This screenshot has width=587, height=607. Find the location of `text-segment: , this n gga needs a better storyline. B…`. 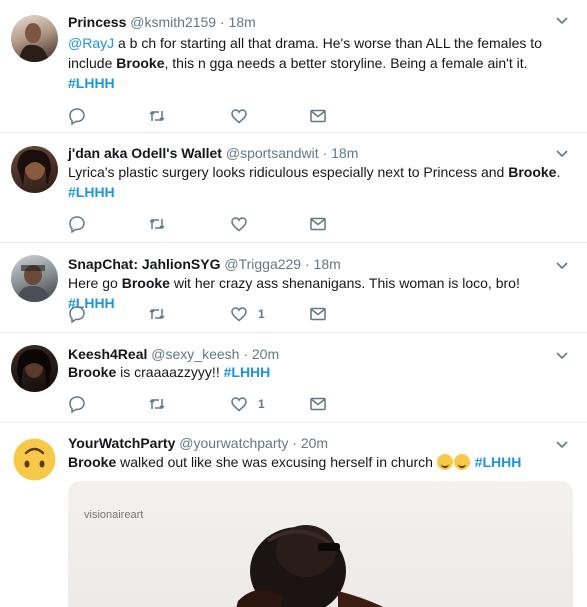

text-segment: , this n gga needs a better storyline. B… is located at coordinates (346, 63).